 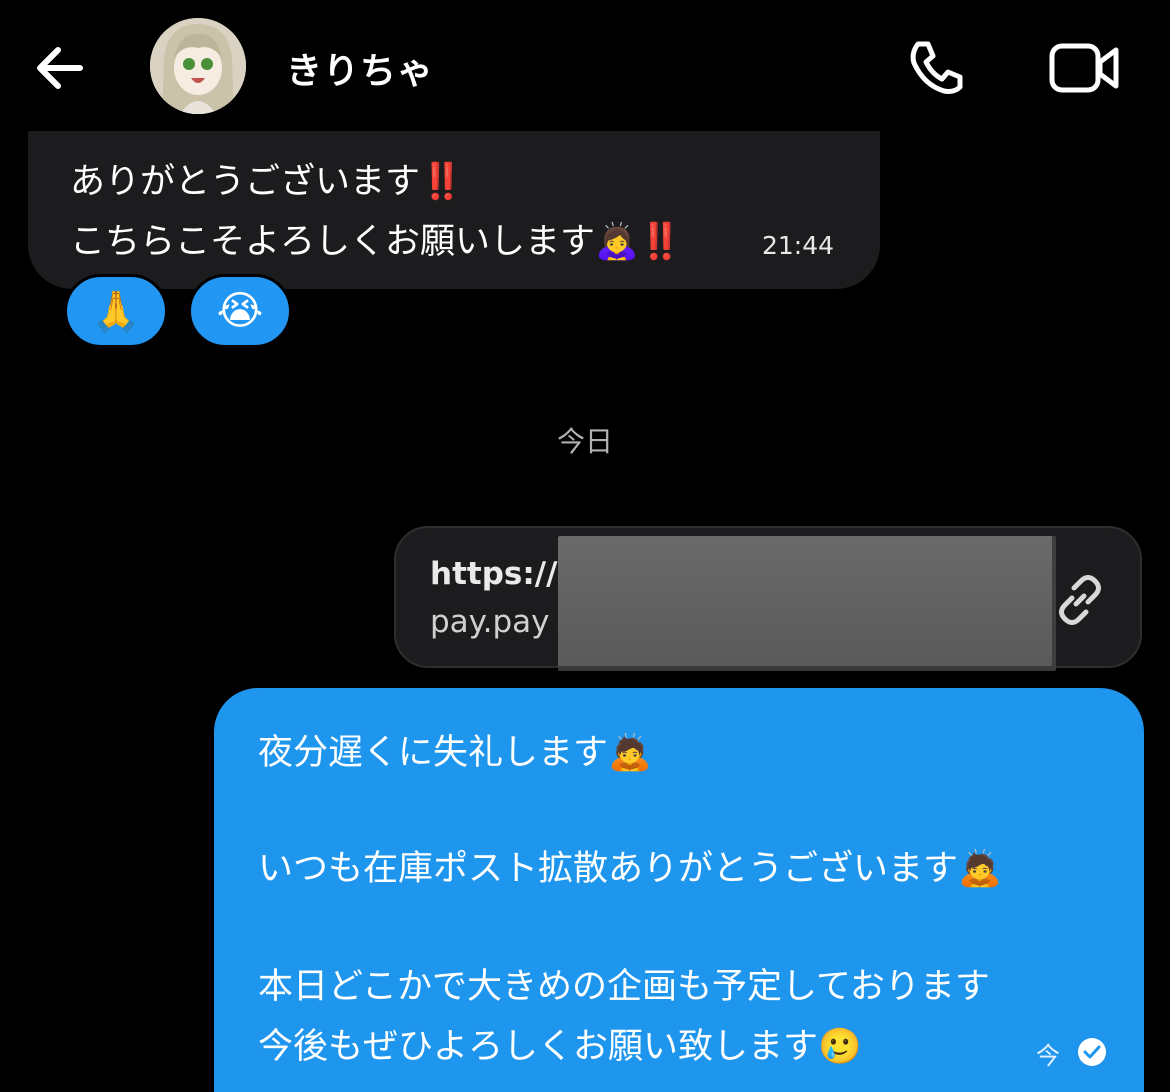 What do you see at coordinates (1085, 68) in the screenshot?
I see `video-camera-icon` at bounding box center [1085, 68].